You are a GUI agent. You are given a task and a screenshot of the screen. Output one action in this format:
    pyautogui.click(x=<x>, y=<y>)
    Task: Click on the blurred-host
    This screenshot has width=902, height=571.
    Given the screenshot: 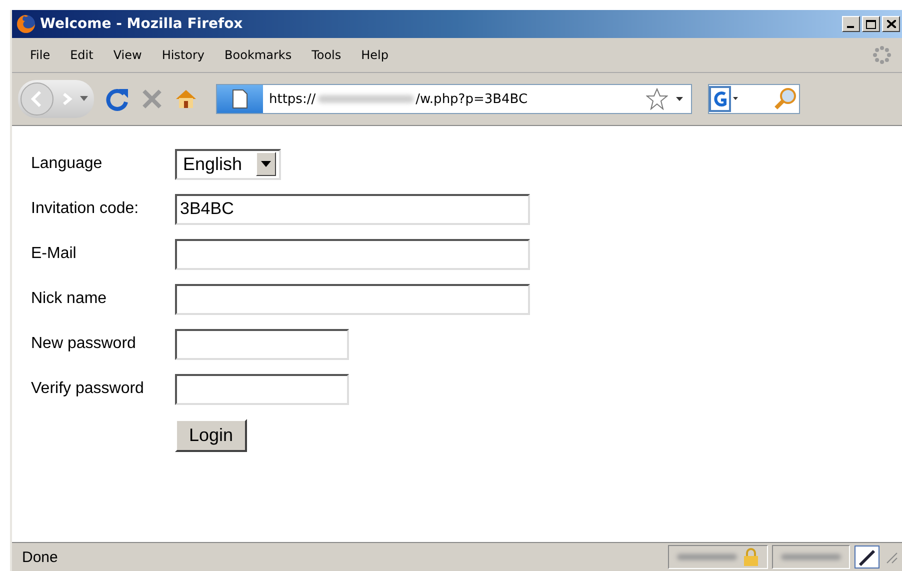 What is the action you would take?
    pyautogui.click(x=707, y=557)
    